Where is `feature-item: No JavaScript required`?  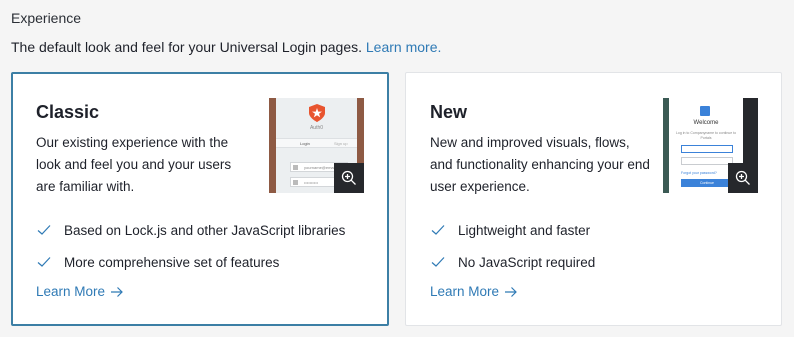 feature-item: No JavaScript required is located at coordinates (512, 262).